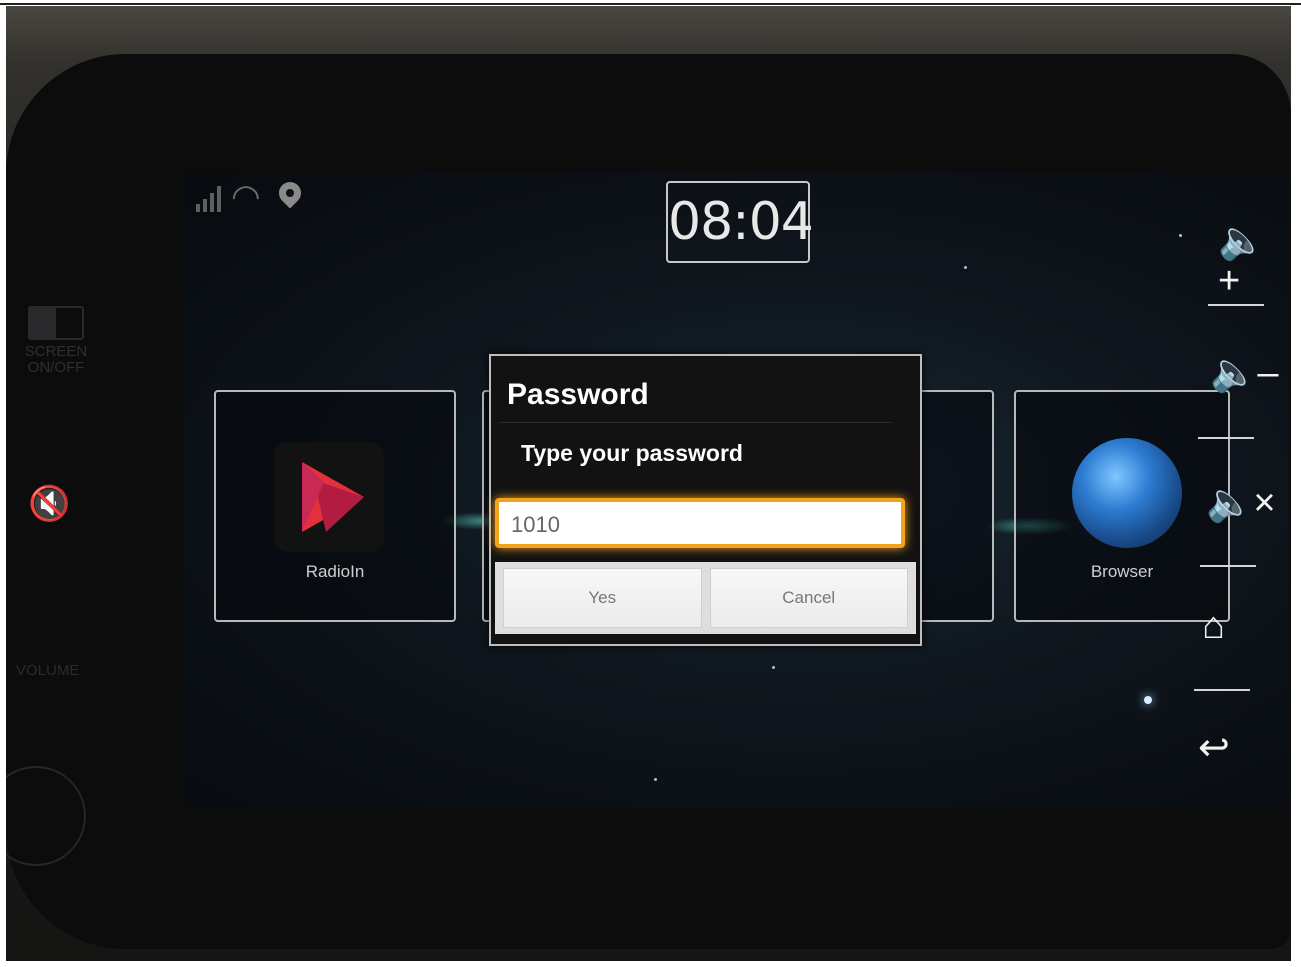  Describe the element at coordinates (695, 422) in the screenshot. I see `dialog-divider` at that location.